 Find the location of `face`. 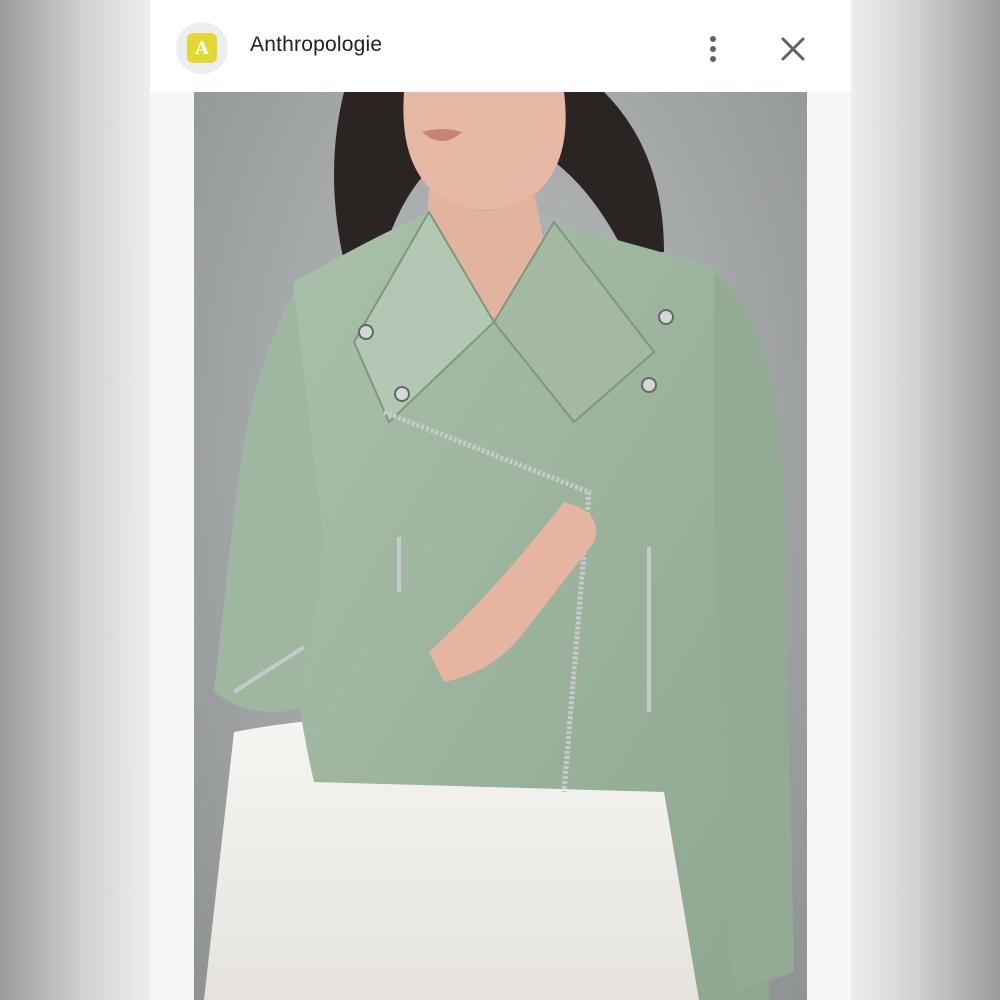

face is located at coordinates (484, 151).